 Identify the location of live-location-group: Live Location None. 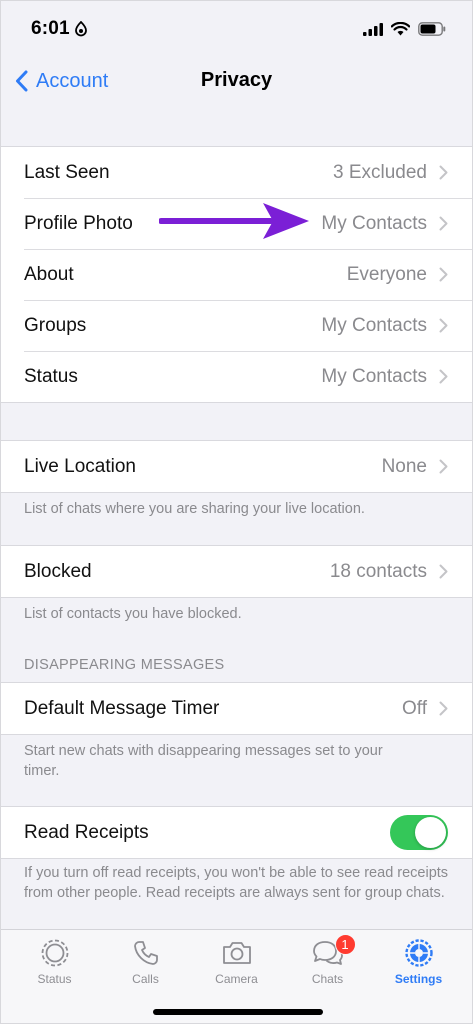
(236, 466).